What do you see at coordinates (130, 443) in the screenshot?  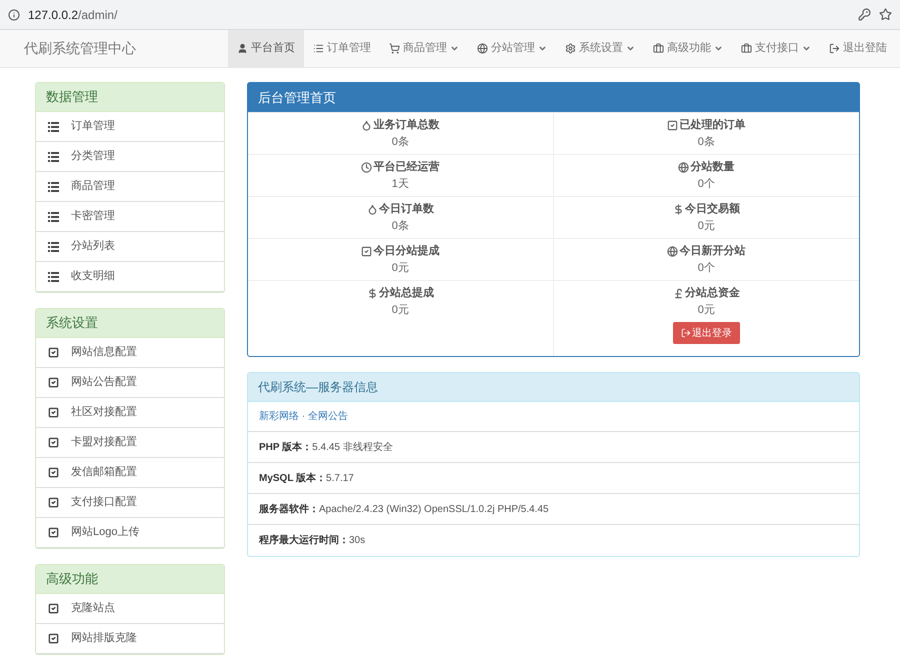 I see `sidebar-item: 卡盟对接配置` at bounding box center [130, 443].